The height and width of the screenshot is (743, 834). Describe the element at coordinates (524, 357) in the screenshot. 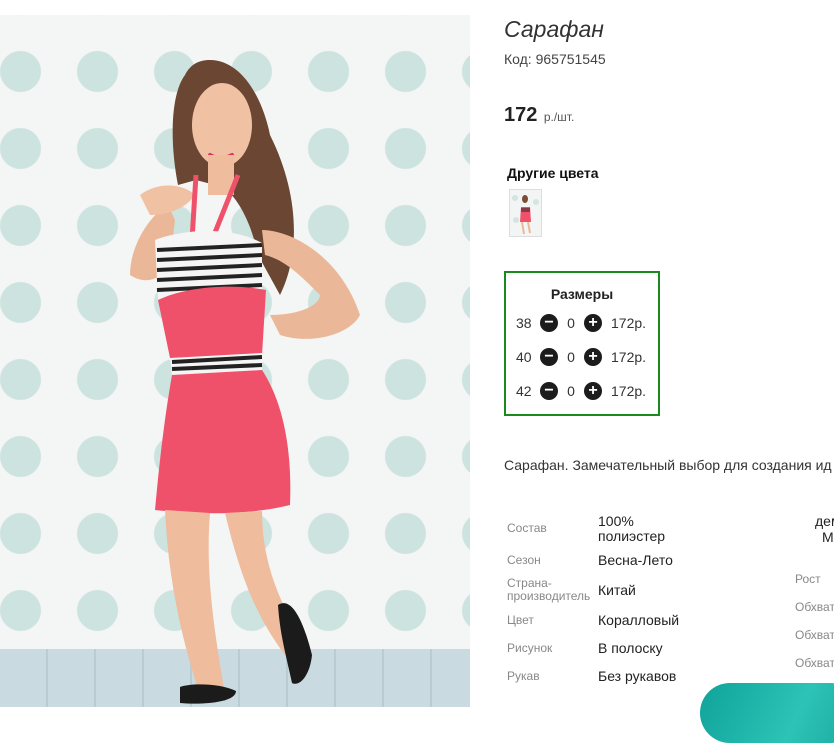

I see `size-label: 40` at that location.